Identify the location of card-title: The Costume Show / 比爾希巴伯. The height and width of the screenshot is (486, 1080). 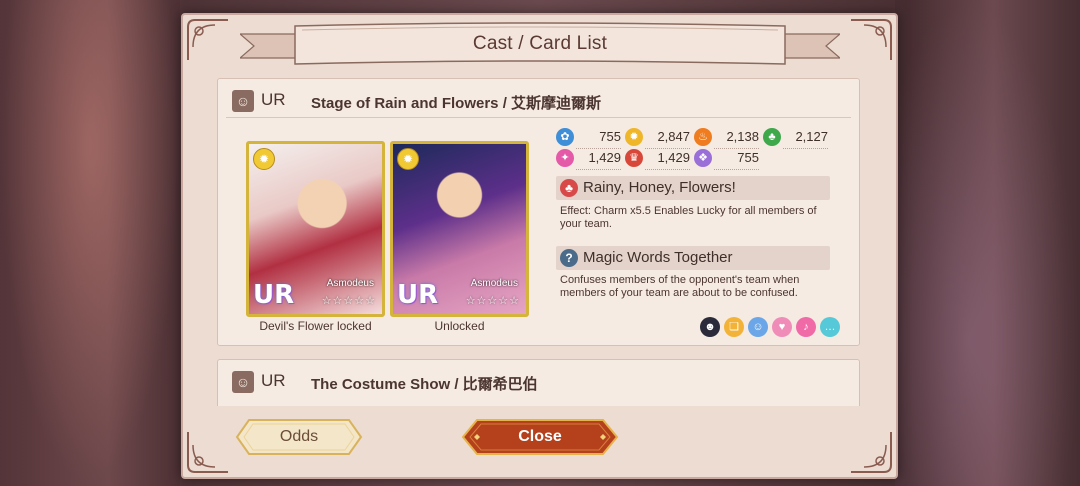
(424, 384).